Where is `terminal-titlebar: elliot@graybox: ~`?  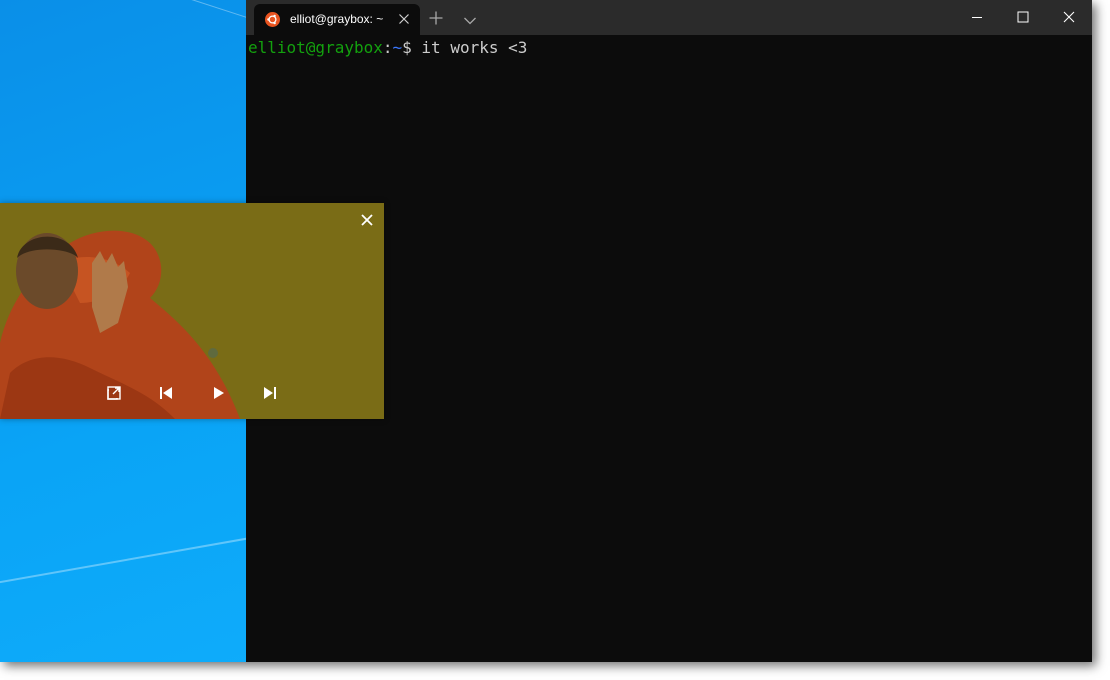
terminal-titlebar: elliot@graybox: ~ is located at coordinates (669, 17).